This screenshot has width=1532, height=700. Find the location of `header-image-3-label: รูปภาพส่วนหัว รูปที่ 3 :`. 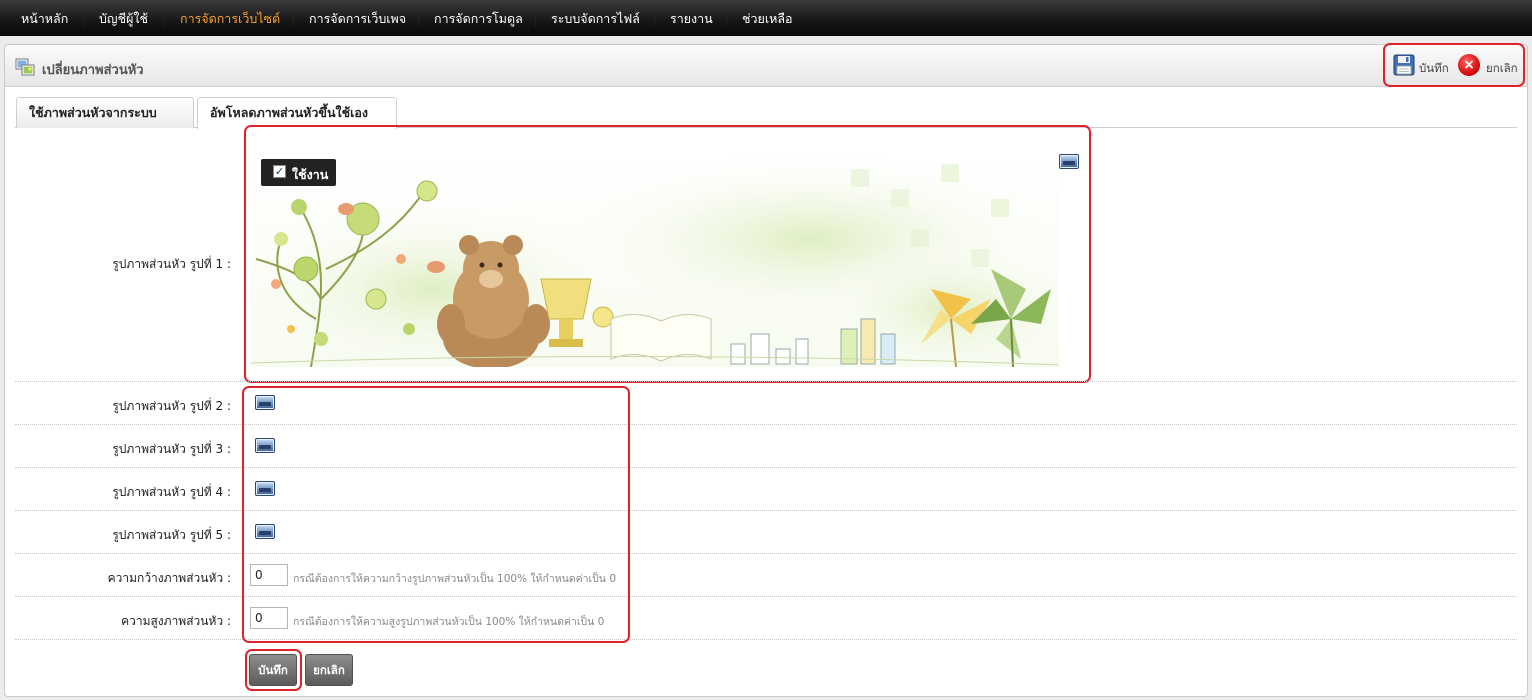

header-image-3-label: รูปภาพส่วนหัว รูปที่ 3 : is located at coordinates (171, 449).